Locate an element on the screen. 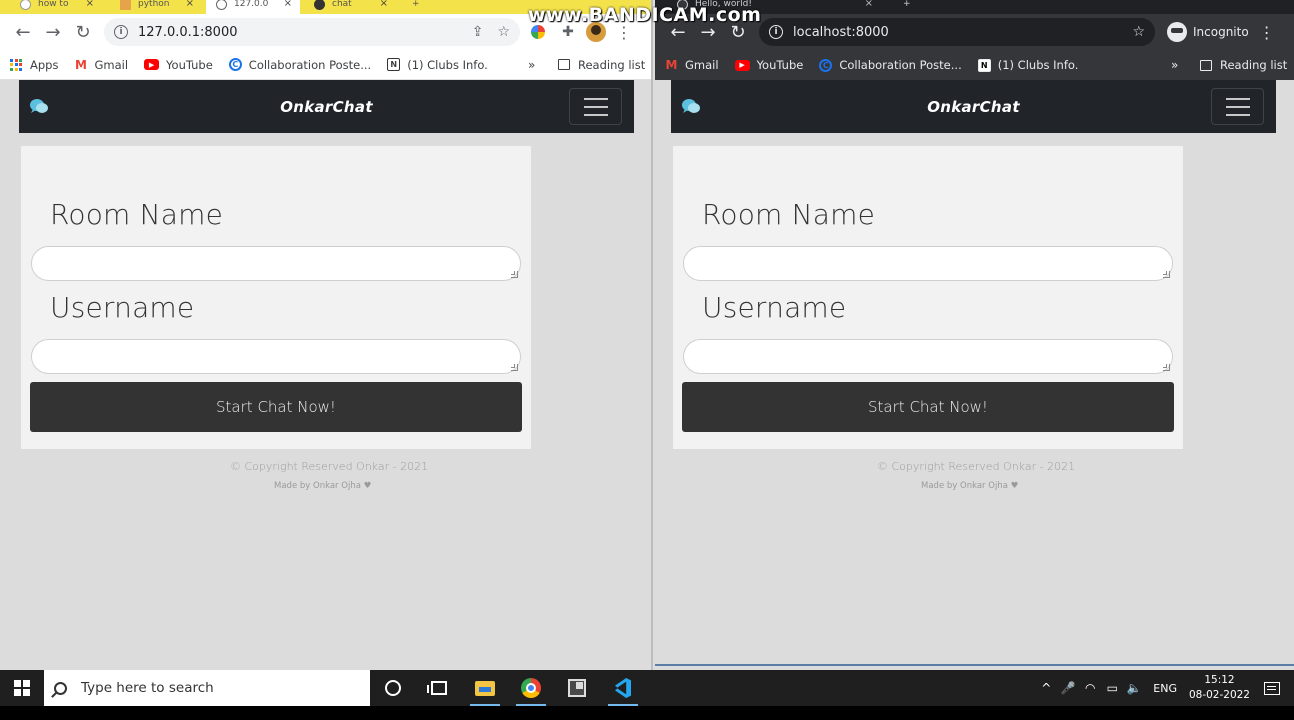  folder-icon is located at coordinates (485, 688).